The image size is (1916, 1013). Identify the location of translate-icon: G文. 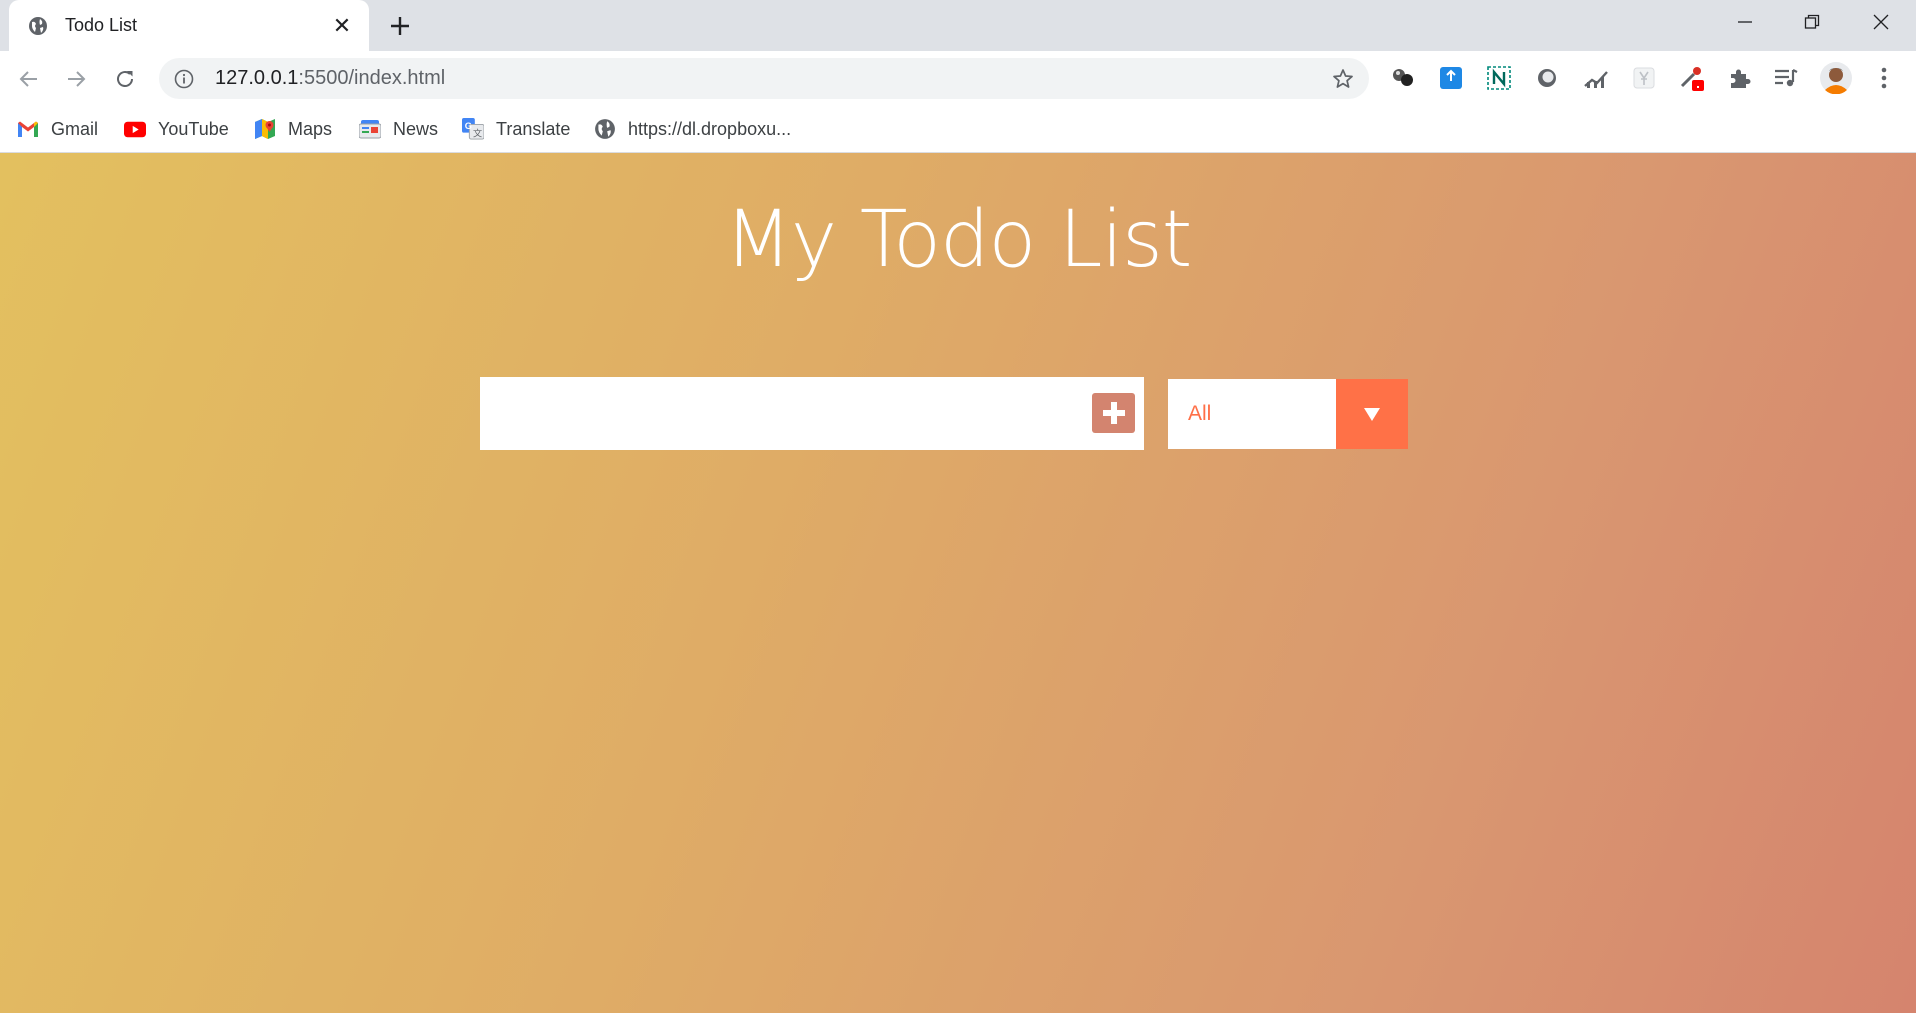
(473, 129).